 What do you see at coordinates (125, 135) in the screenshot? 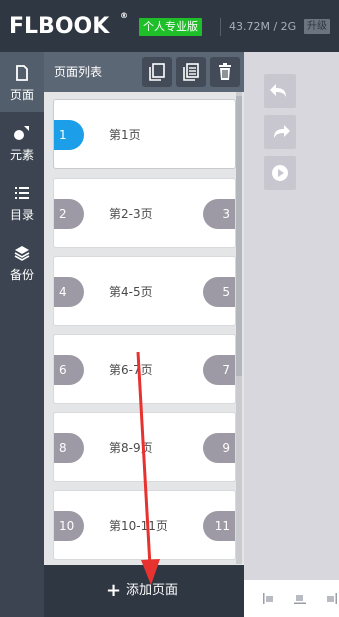
I see `page-label: 第1页` at bounding box center [125, 135].